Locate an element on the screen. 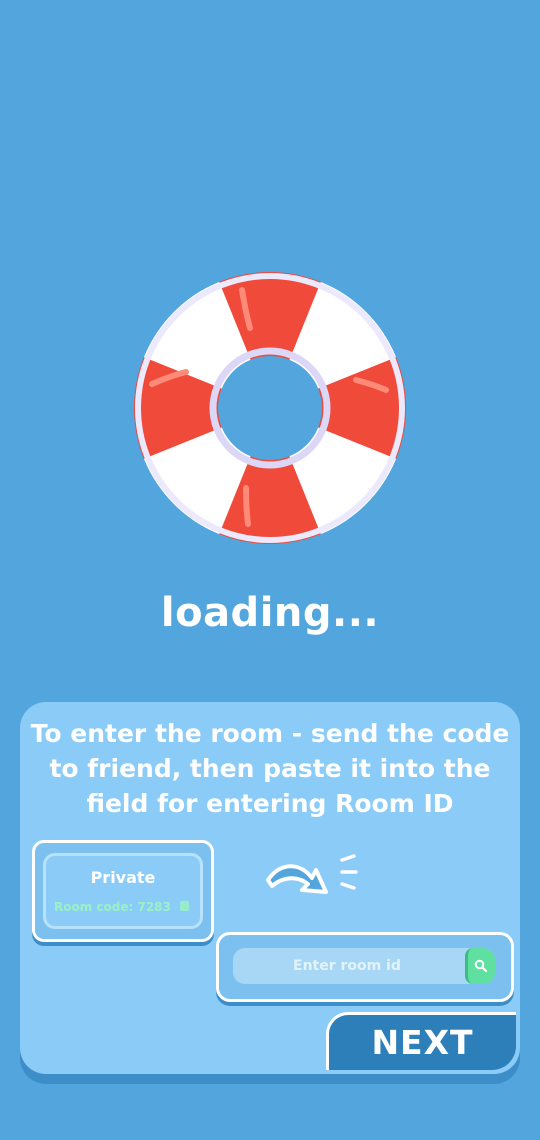  room-id-input is located at coordinates (364, 966).